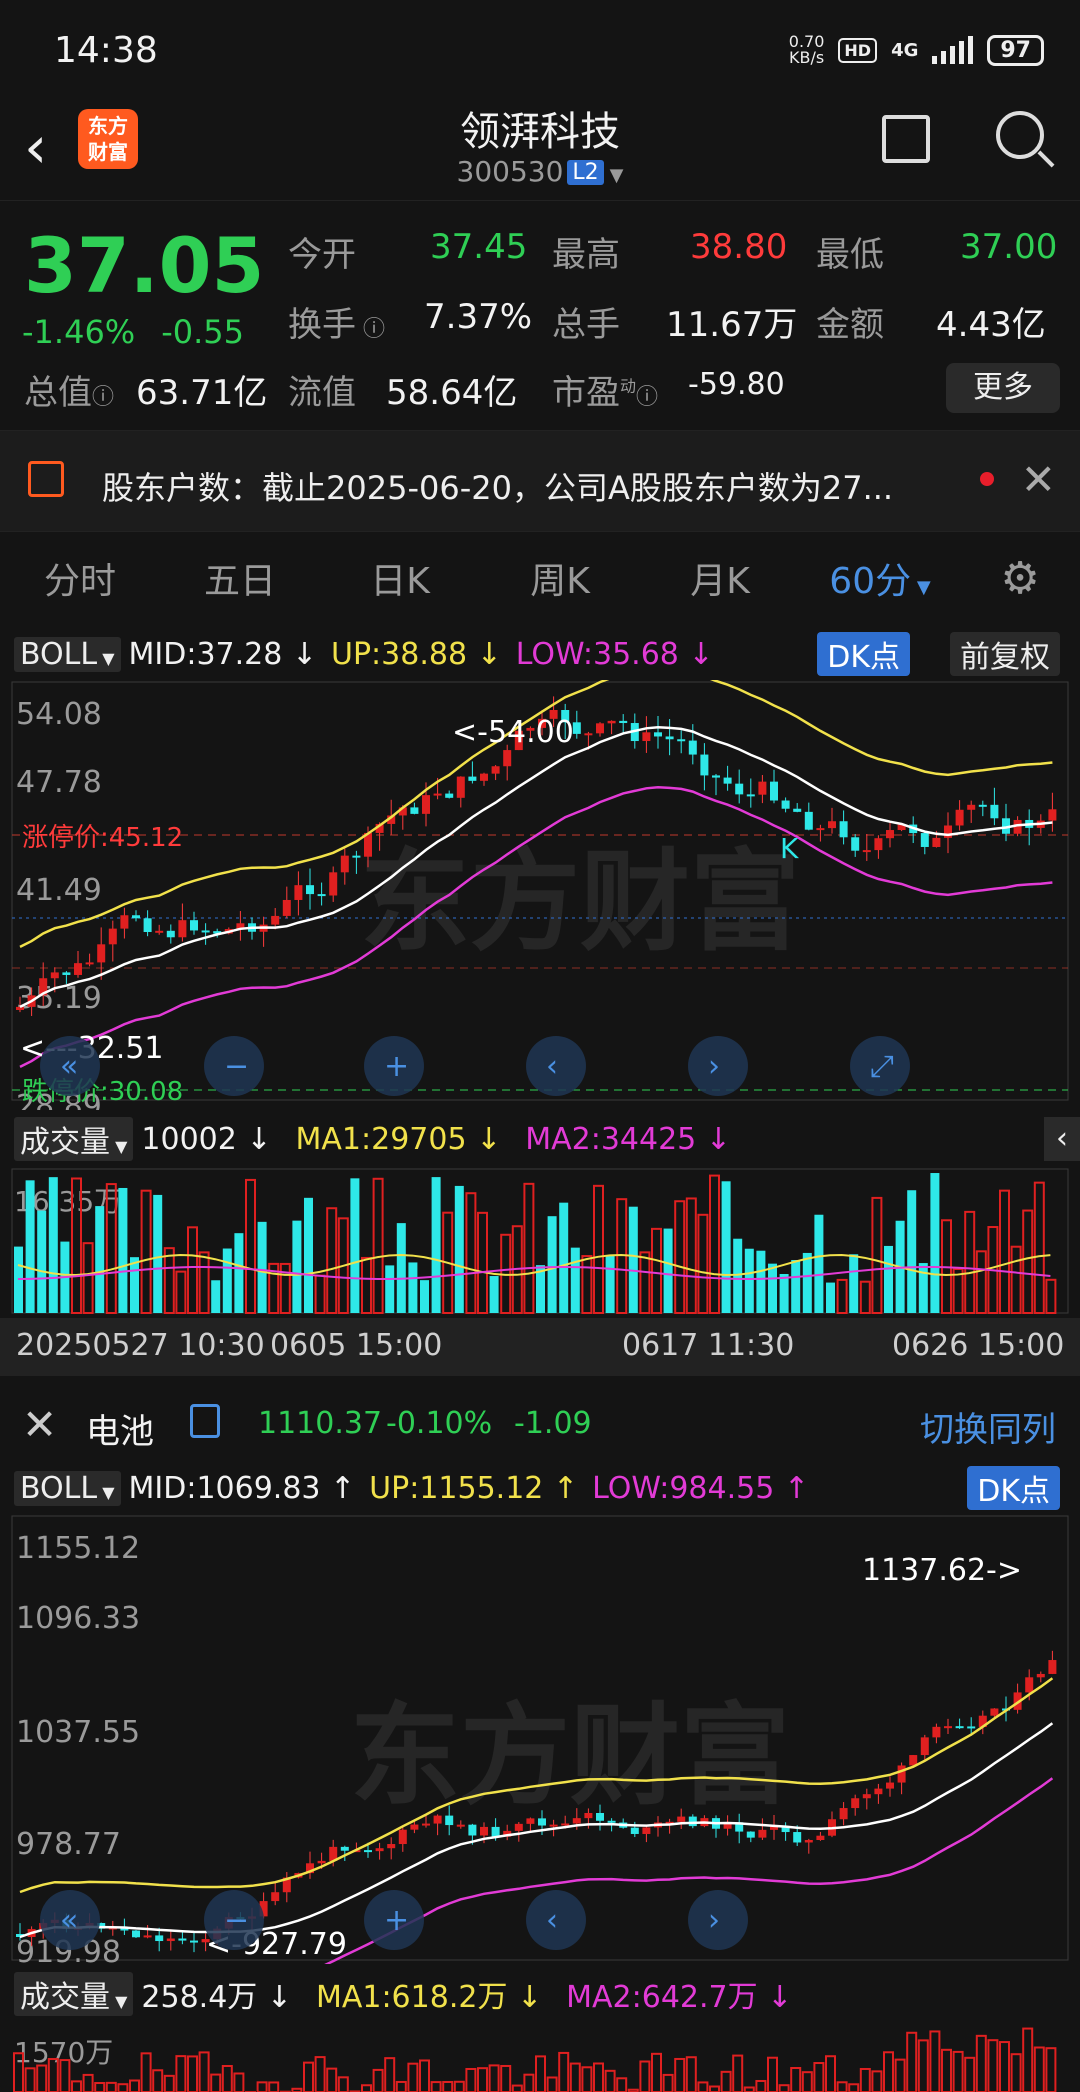 The height and width of the screenshot is (2092, 1080). I want to click on boll-mid: MID:1069.83 ↑, so click(242, 1488).